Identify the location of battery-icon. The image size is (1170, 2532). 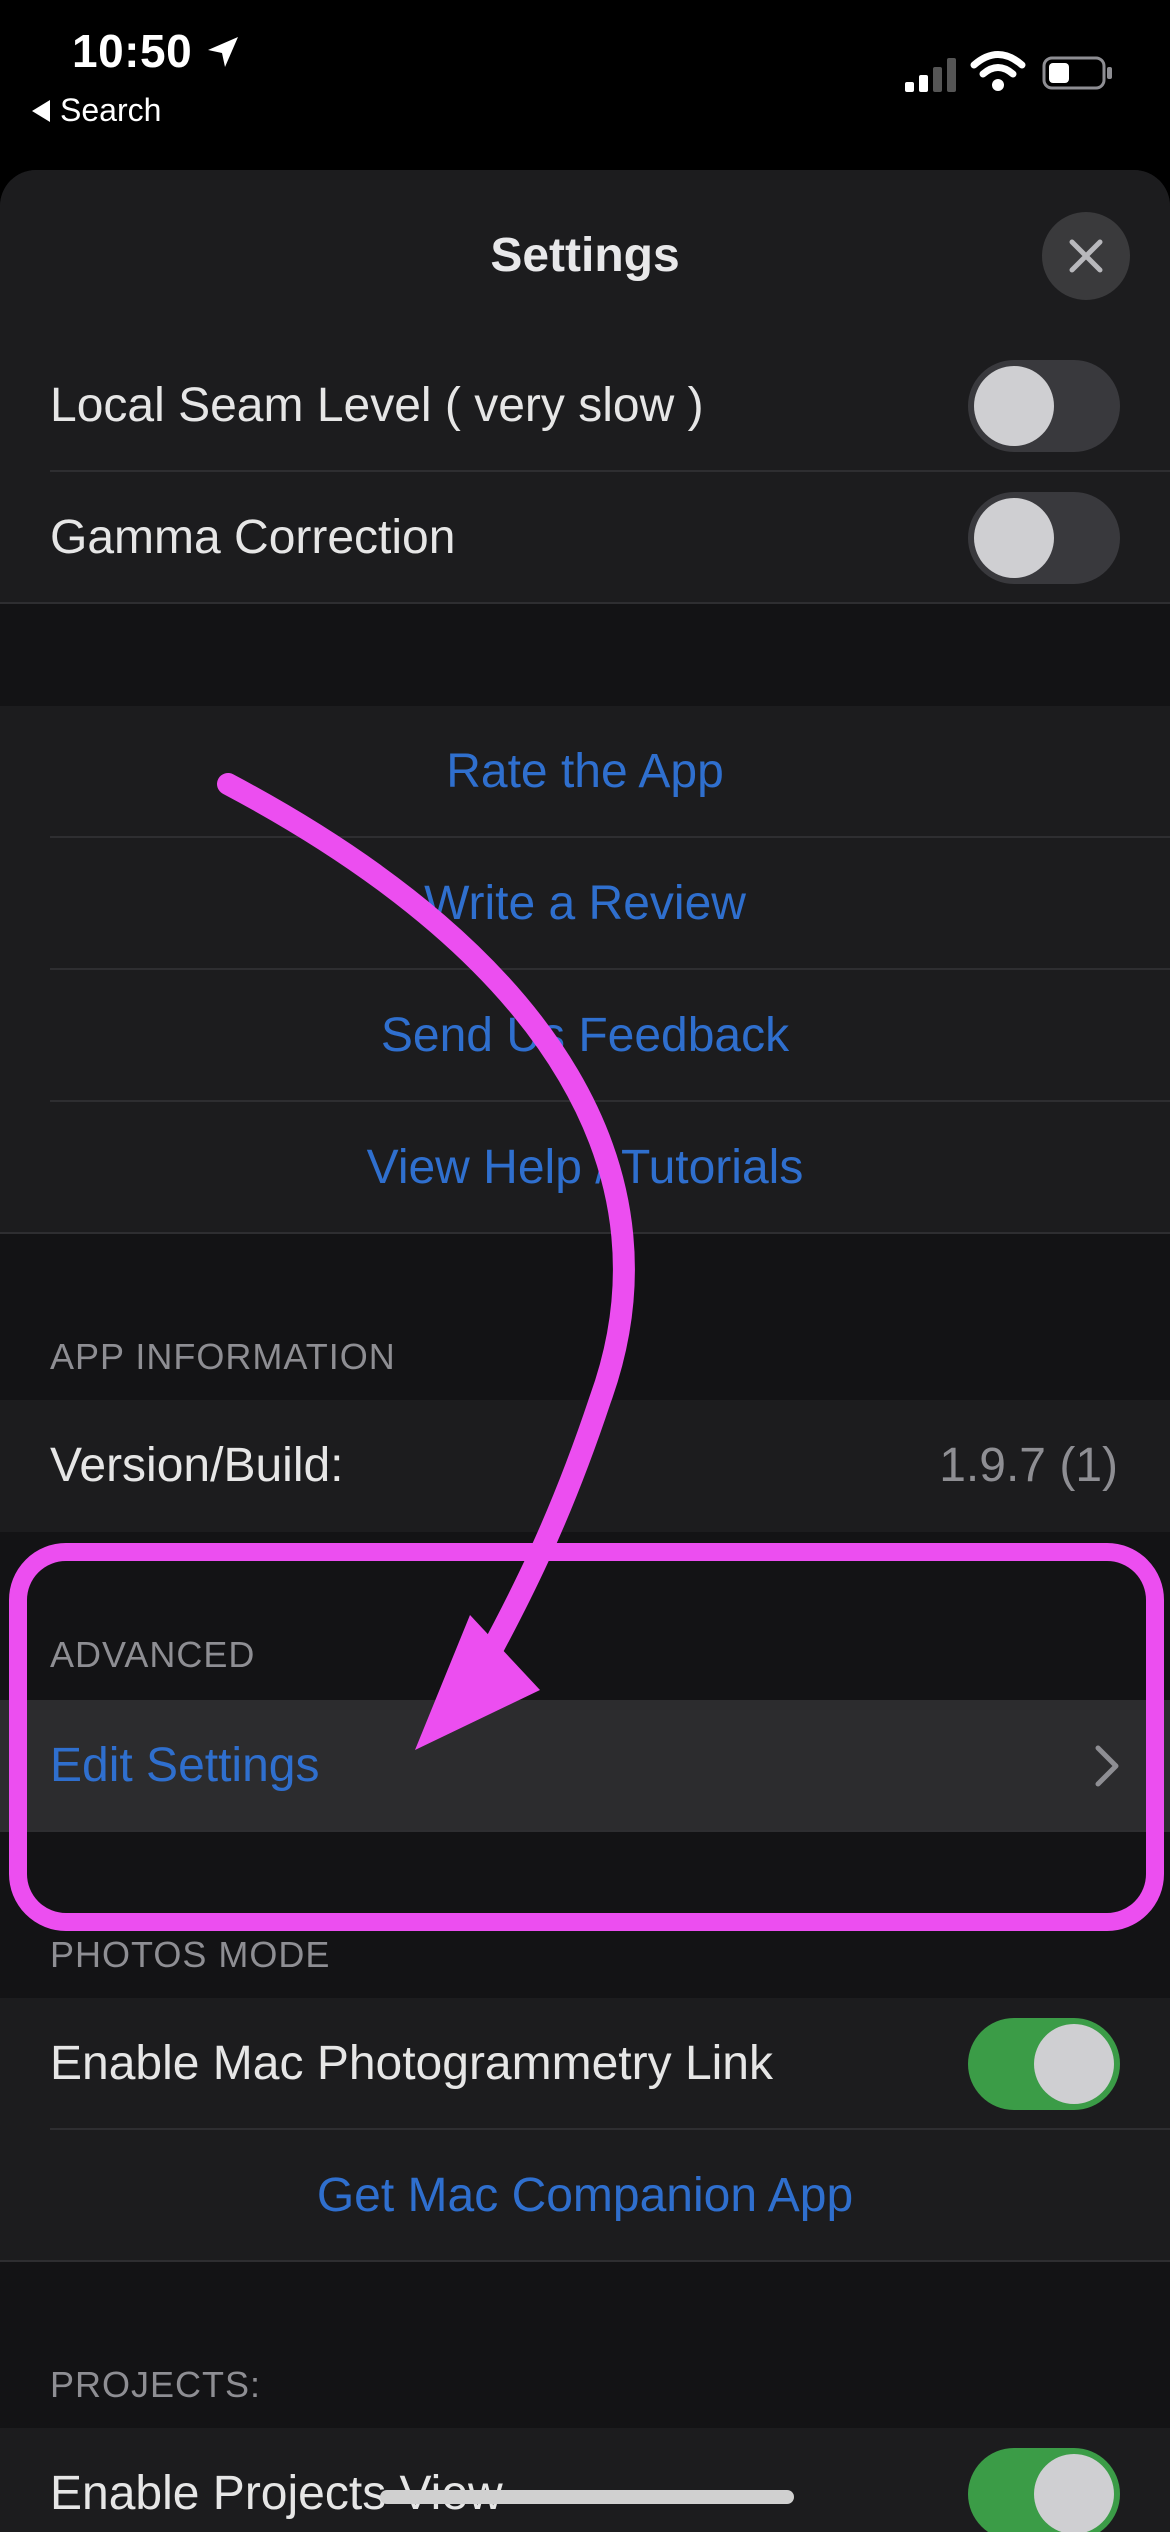
(1077, 73).